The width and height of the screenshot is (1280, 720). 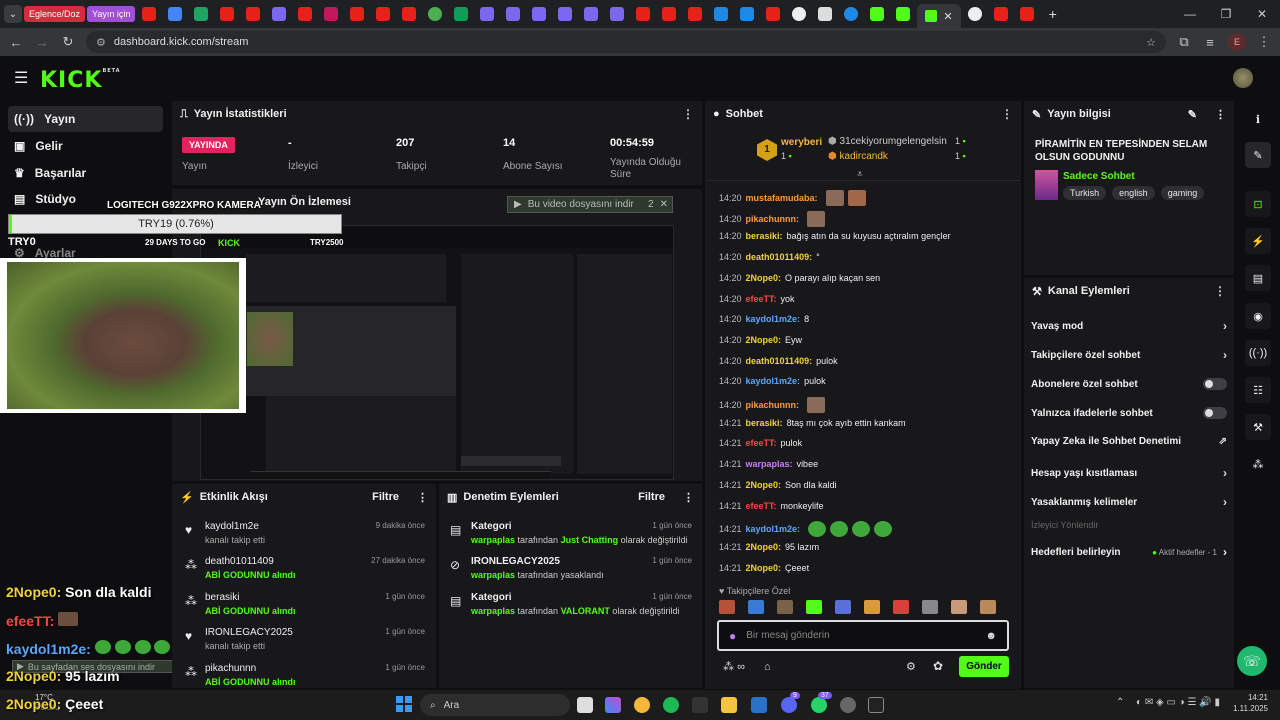 What do you see at coordinates (1129, 473) in the screenshot?
I see `account-age-row: Hesap yaşı kısıtlaması ›` at bounding box center [1129, 473].